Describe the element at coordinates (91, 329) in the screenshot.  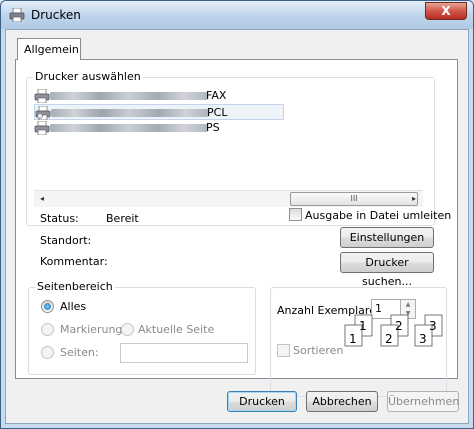
I see `radio-selection-label: Markierung` at that location.